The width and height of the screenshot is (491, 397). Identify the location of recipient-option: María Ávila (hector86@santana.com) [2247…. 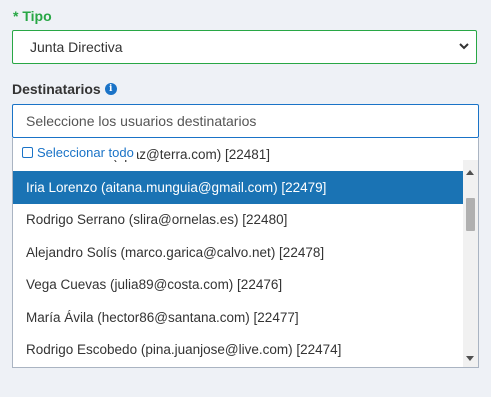
(238, 317).